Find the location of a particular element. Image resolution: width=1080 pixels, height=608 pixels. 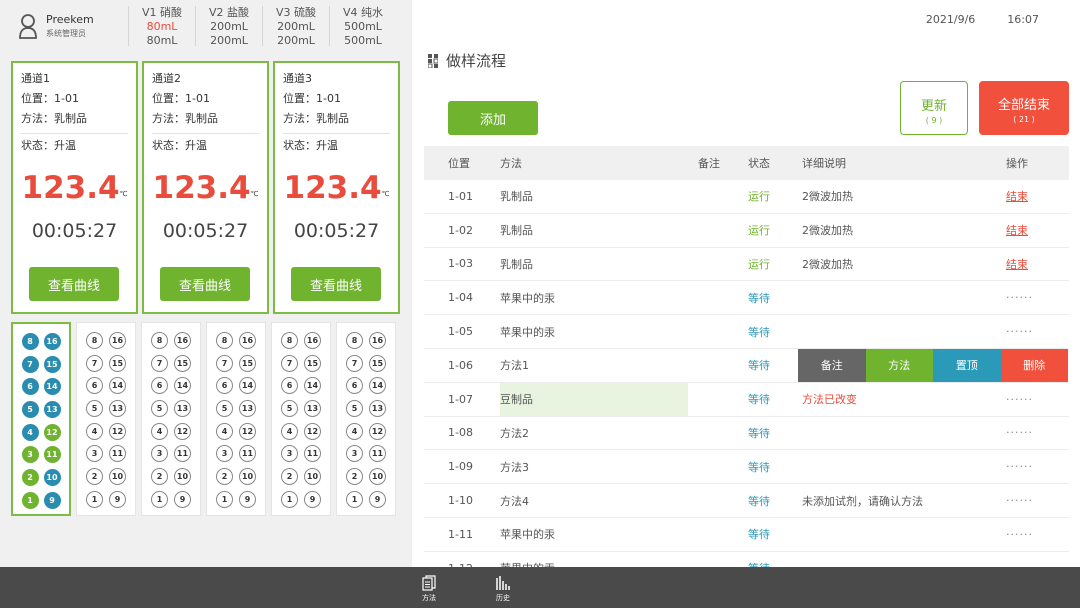

sample-rack-1: 8 16 7 15 6 14 5 13 4 12 3 11 2 10 1 9 is located at coordinates (41, 419).